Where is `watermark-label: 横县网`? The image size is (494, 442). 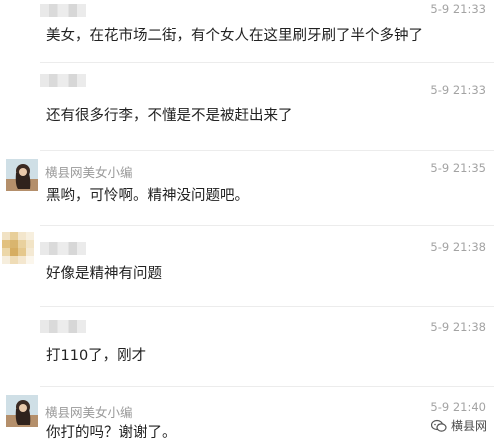
watermark-label: 横县网 is located at coordinates (468, 426).